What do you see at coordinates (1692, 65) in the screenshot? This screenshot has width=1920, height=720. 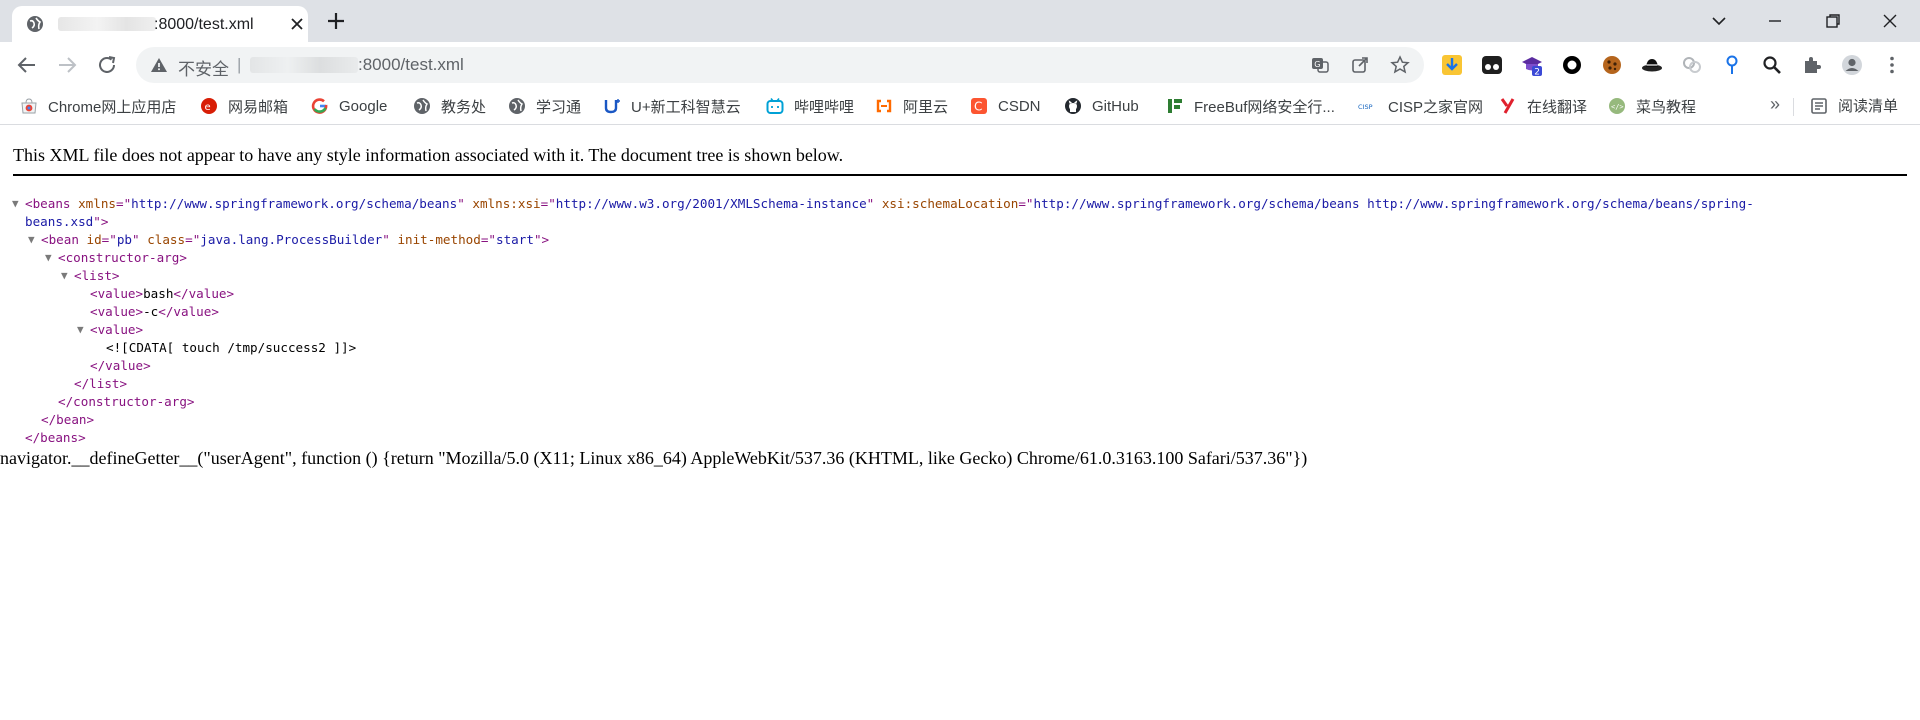 I see `links-extension-icon` at bounding box center [1692, 65].